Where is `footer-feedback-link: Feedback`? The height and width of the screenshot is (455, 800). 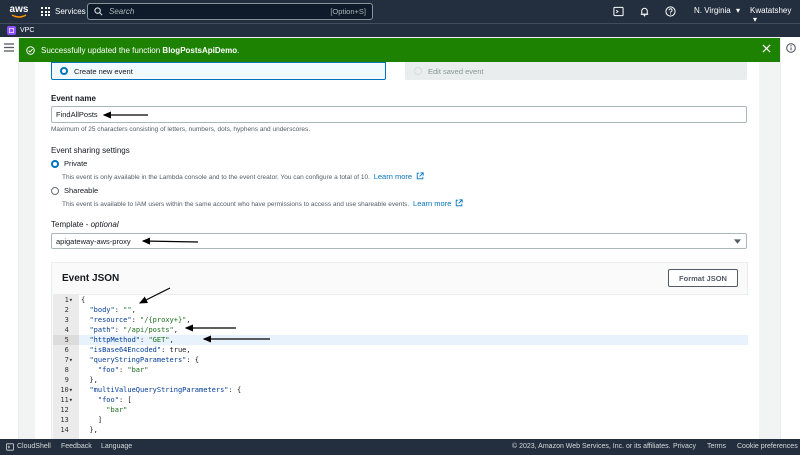 footer-feedback-link: Feedback is located at coordinates (76, 446).